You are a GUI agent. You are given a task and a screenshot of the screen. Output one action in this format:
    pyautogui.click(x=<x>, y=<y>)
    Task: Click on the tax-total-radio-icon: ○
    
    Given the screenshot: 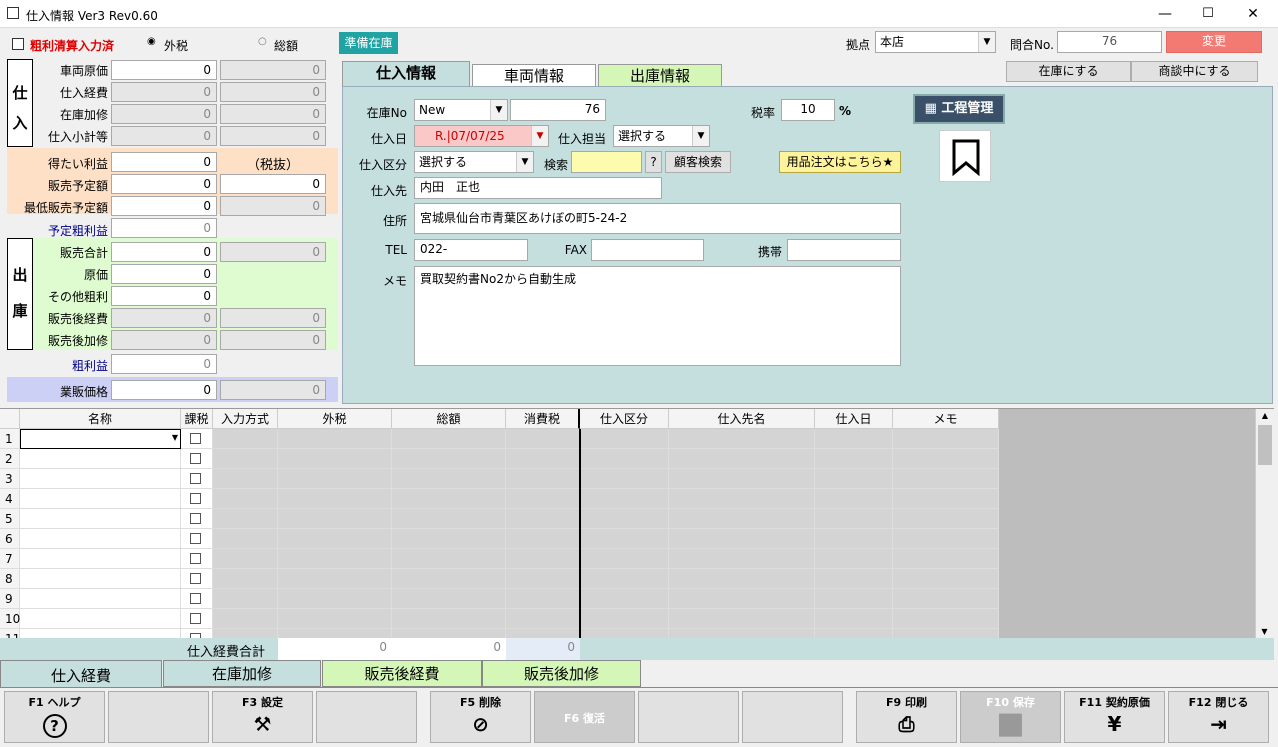 What is the action you would take?
    pyautogui.click(x=262, y=41)
    